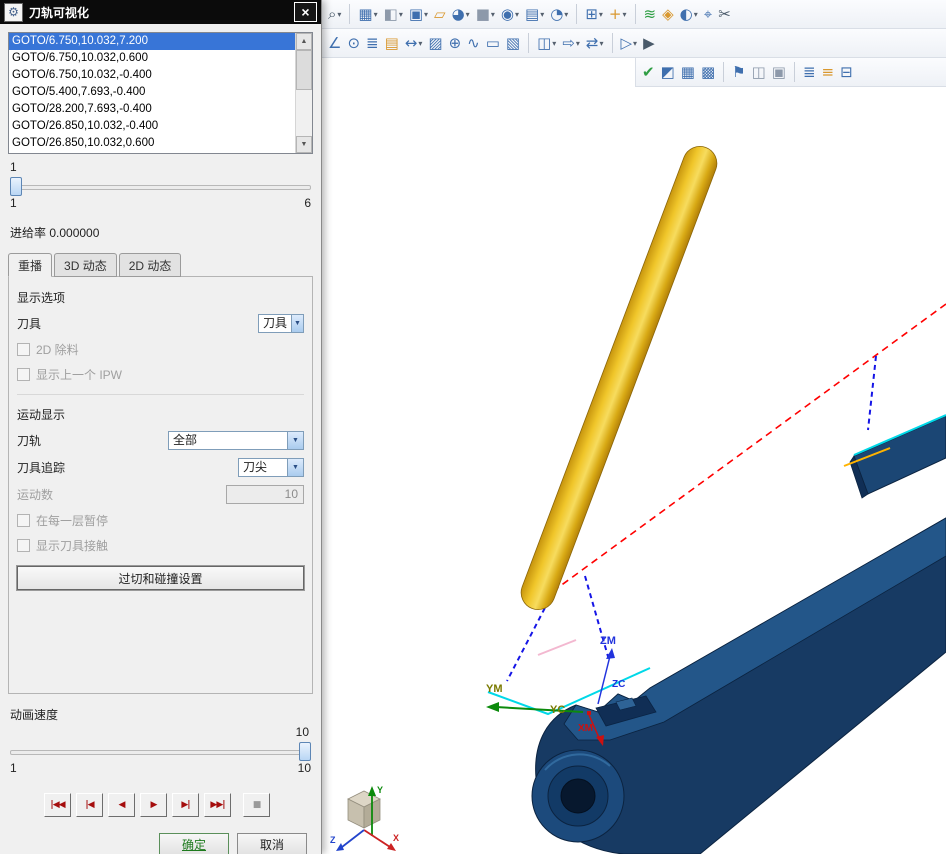  I want to click on trim-body-icon: ✂, so click(724, 14).